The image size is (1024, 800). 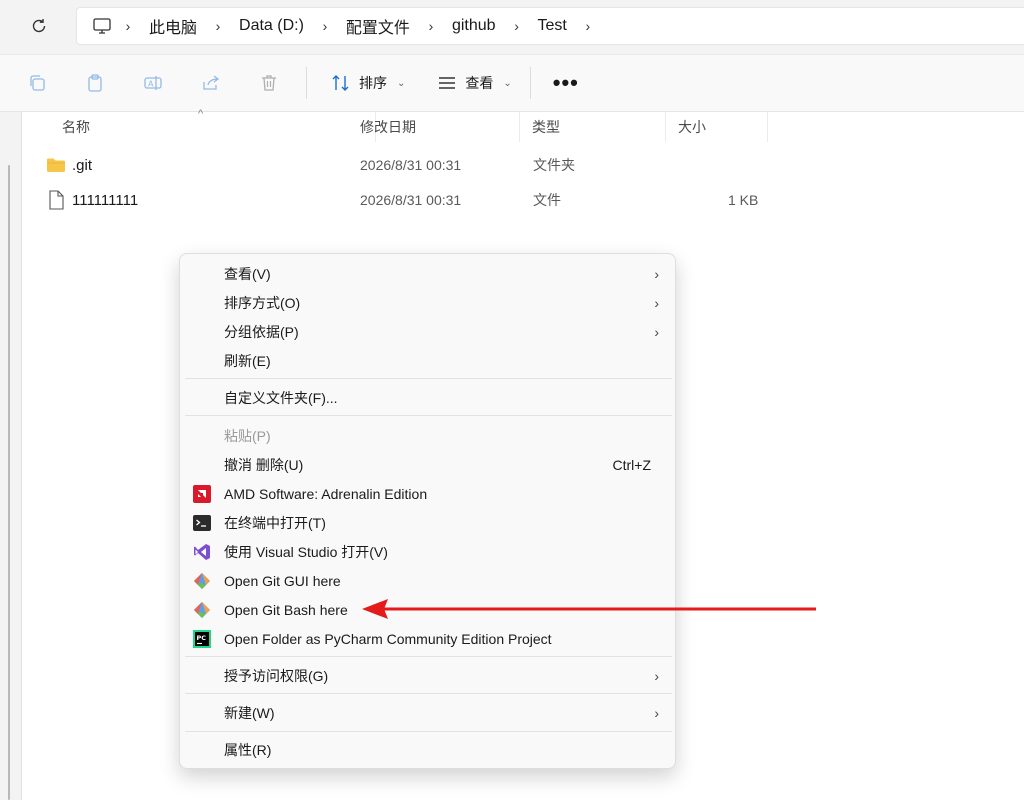 What do you see at coordinates (9, 482) in the screenshot?
I see `nav-scrollbar` at bounding box center [9, 482].